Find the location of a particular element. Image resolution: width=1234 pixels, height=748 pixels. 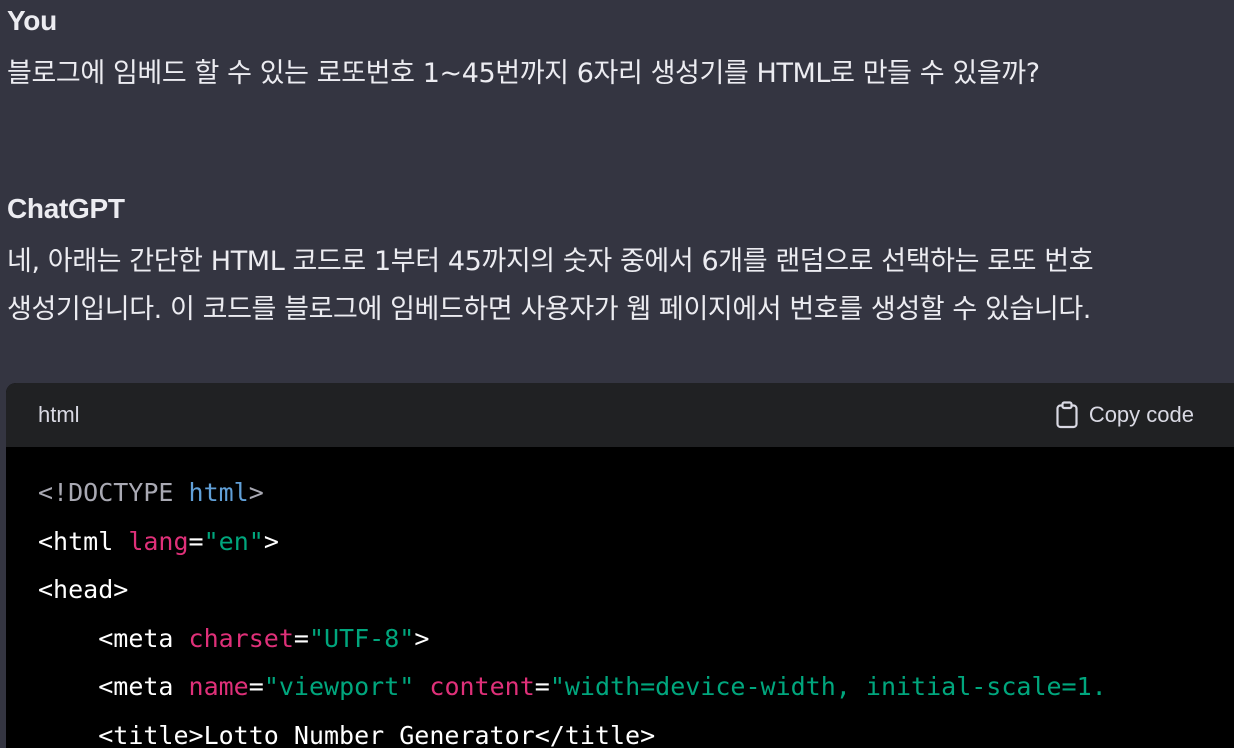

code-token: charset is located at coordinates (241, 638).